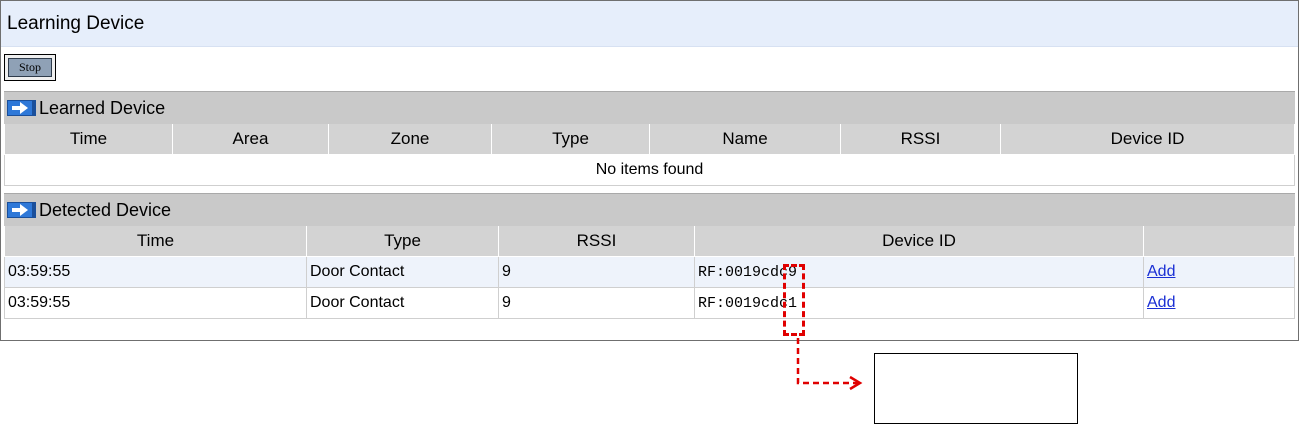 The height and width of the screenshot is (425, 1299). Describe the element at coordinates (102, 107) in the screenshot. I see `learned-device-title: Learned Device` at that location.